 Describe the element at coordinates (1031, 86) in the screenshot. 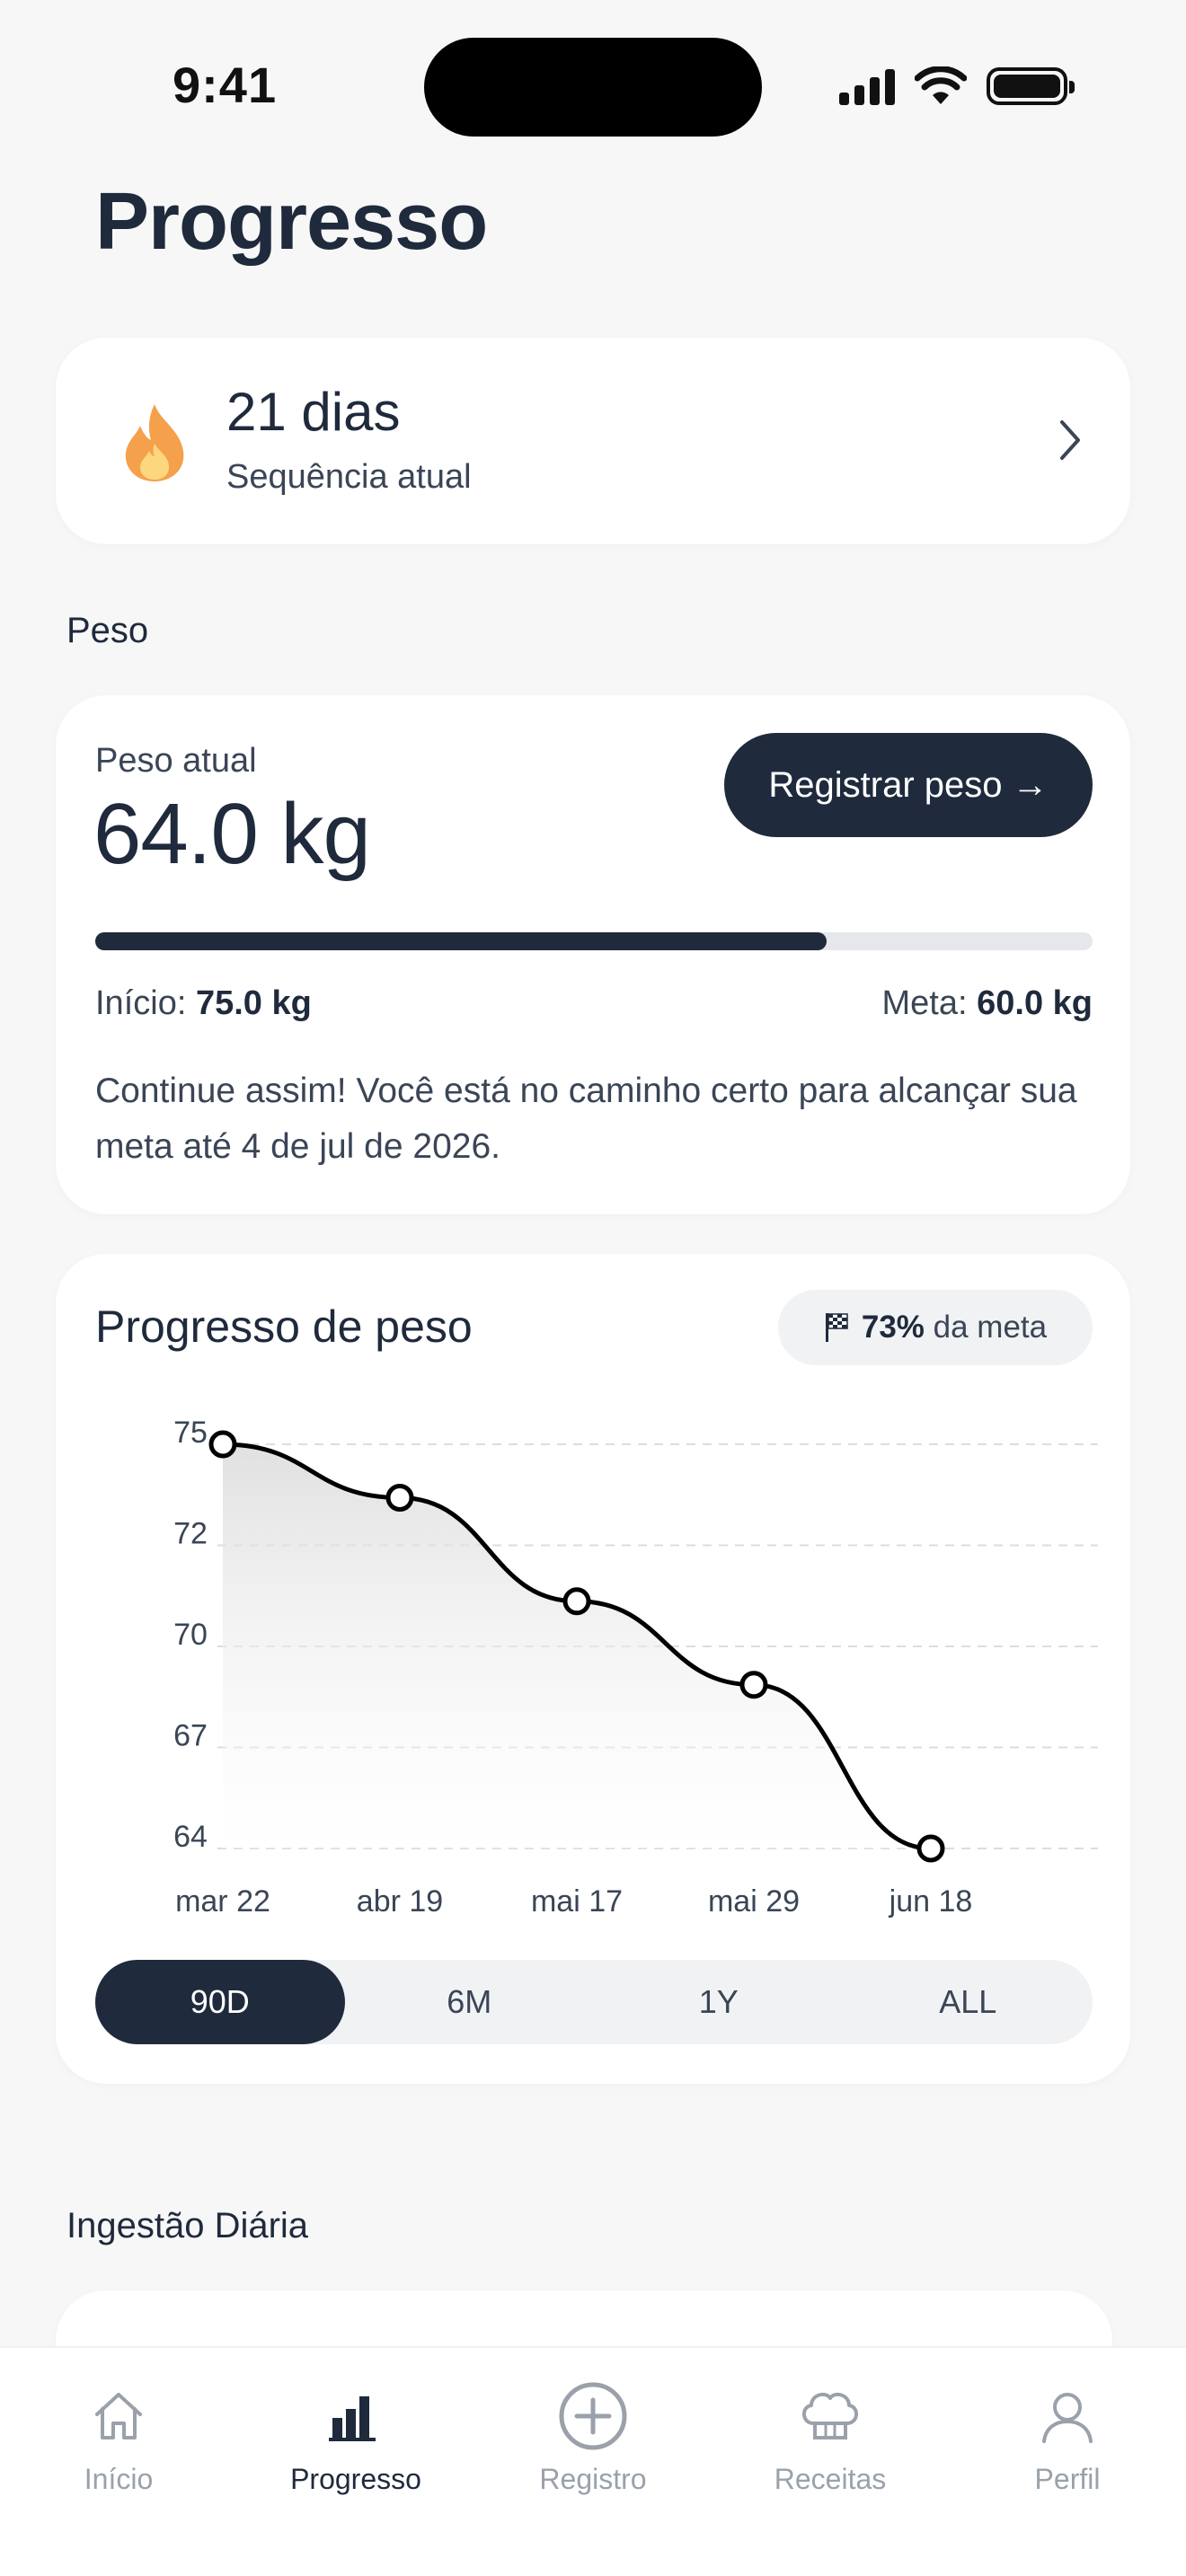

I see `battery-icon` at that location.